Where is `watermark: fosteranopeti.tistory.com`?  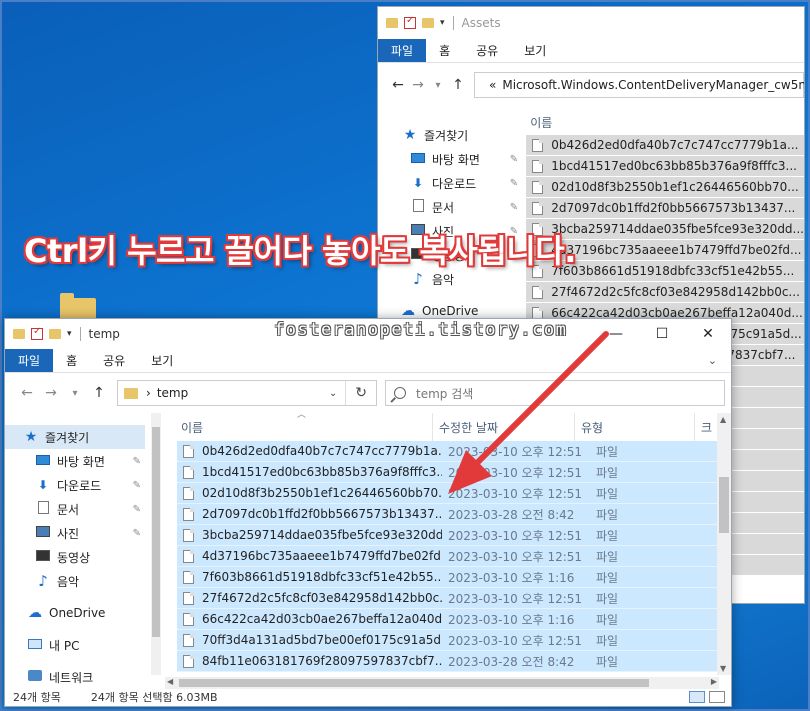
watermark: fosteranopeti.tistory.com is located at coordinates (421, 330).